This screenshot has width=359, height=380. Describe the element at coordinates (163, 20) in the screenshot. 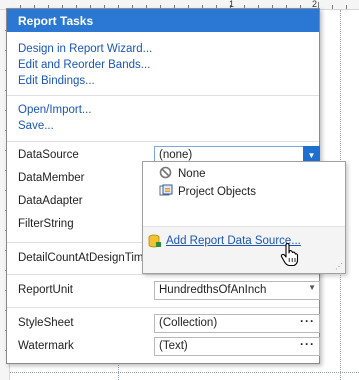

I see `panel-title: Report Tasks` at that location.